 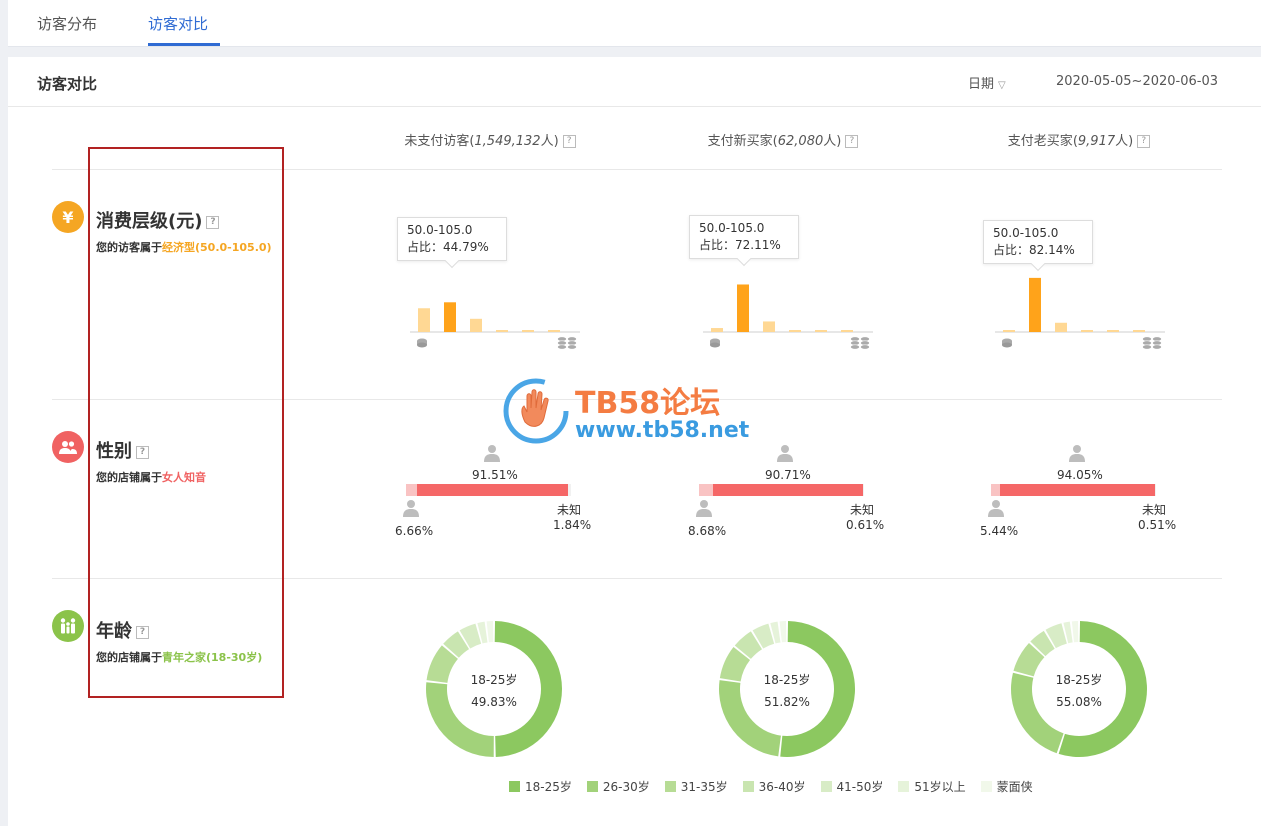 I want to click on spend-tooltip-unpaid: 50.0-105.0 占比：44.79%, so click(x=452, y=239).